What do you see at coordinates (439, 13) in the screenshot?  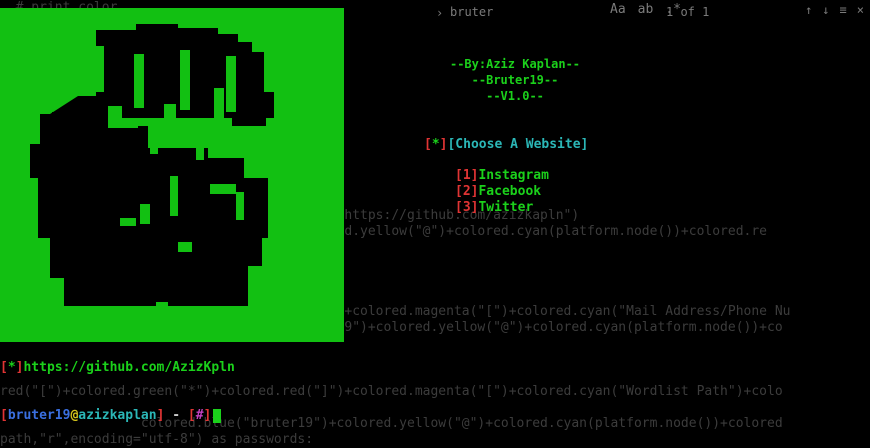 I see `chevron-right-icon: ›` at bounding box center [439, 13].